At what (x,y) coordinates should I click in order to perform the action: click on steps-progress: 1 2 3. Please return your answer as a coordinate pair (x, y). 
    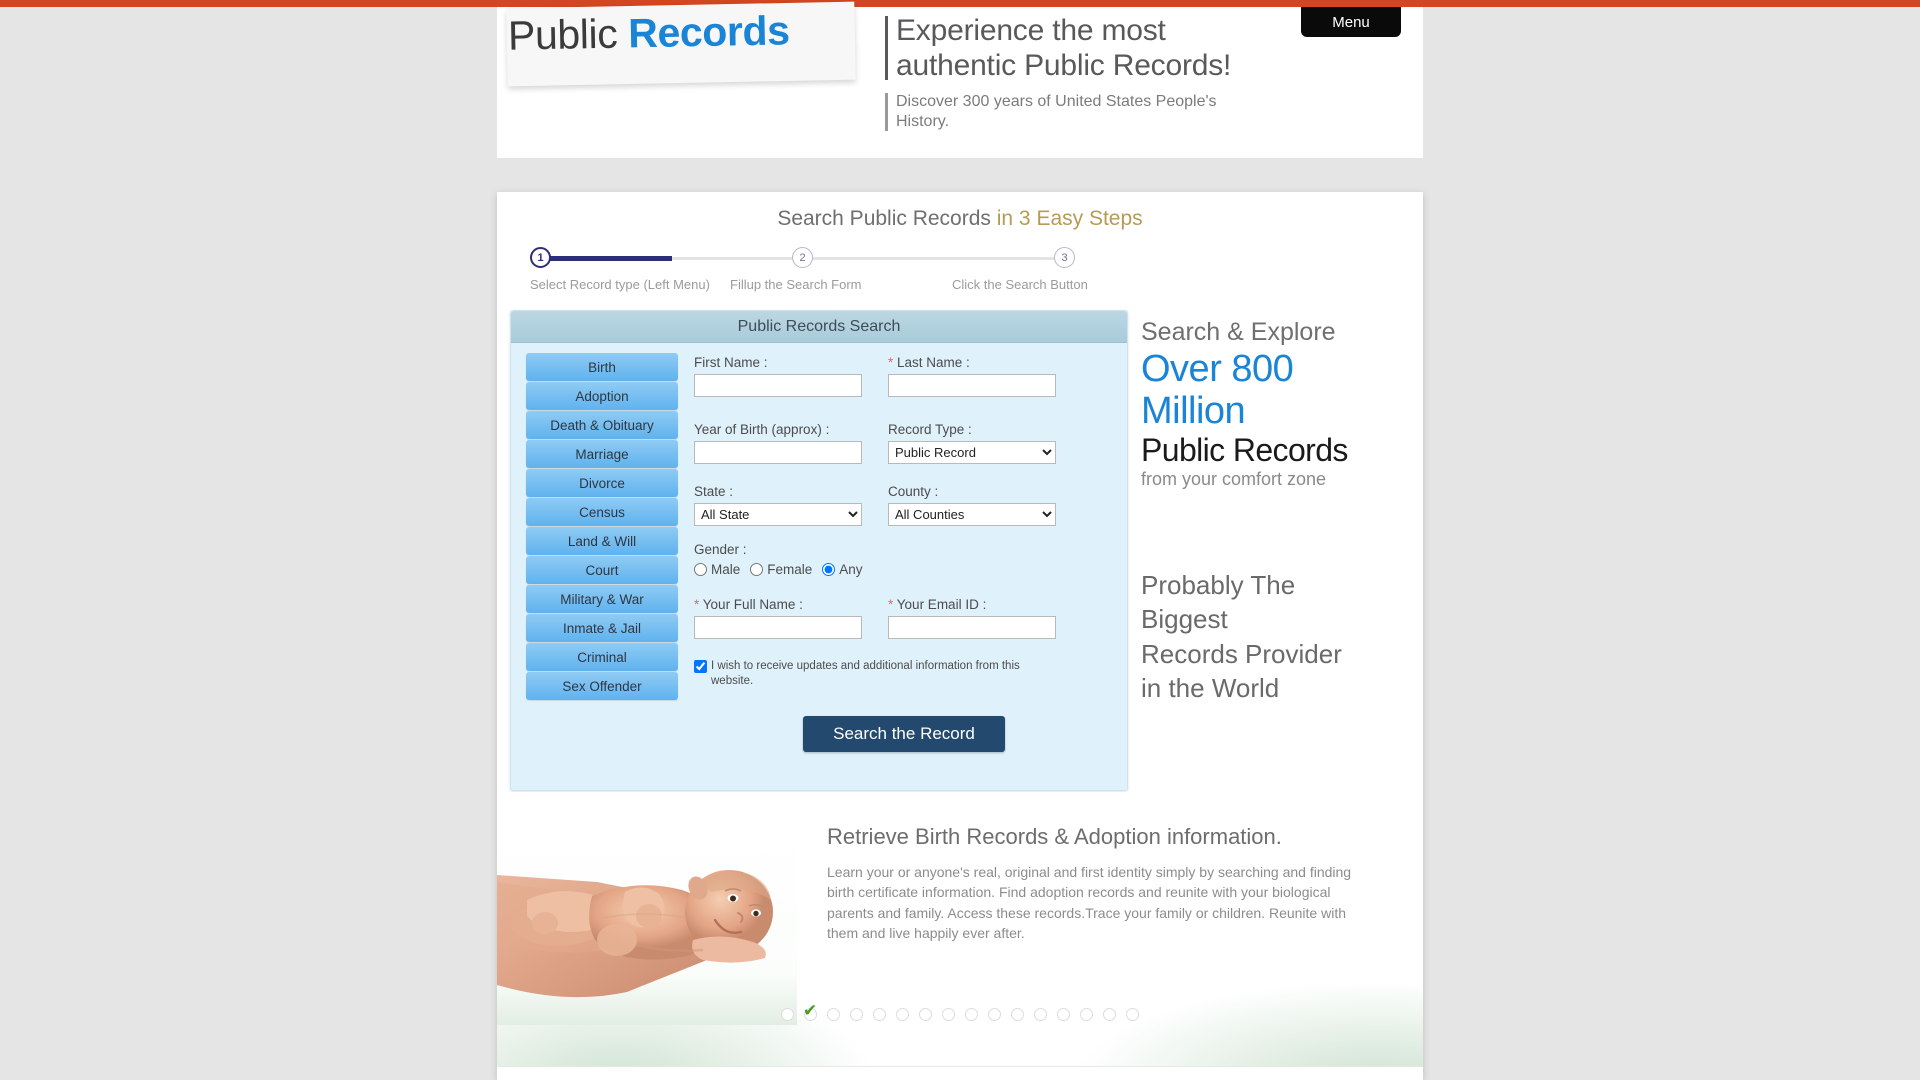
    Looking at the image, I should click on (802, 258).